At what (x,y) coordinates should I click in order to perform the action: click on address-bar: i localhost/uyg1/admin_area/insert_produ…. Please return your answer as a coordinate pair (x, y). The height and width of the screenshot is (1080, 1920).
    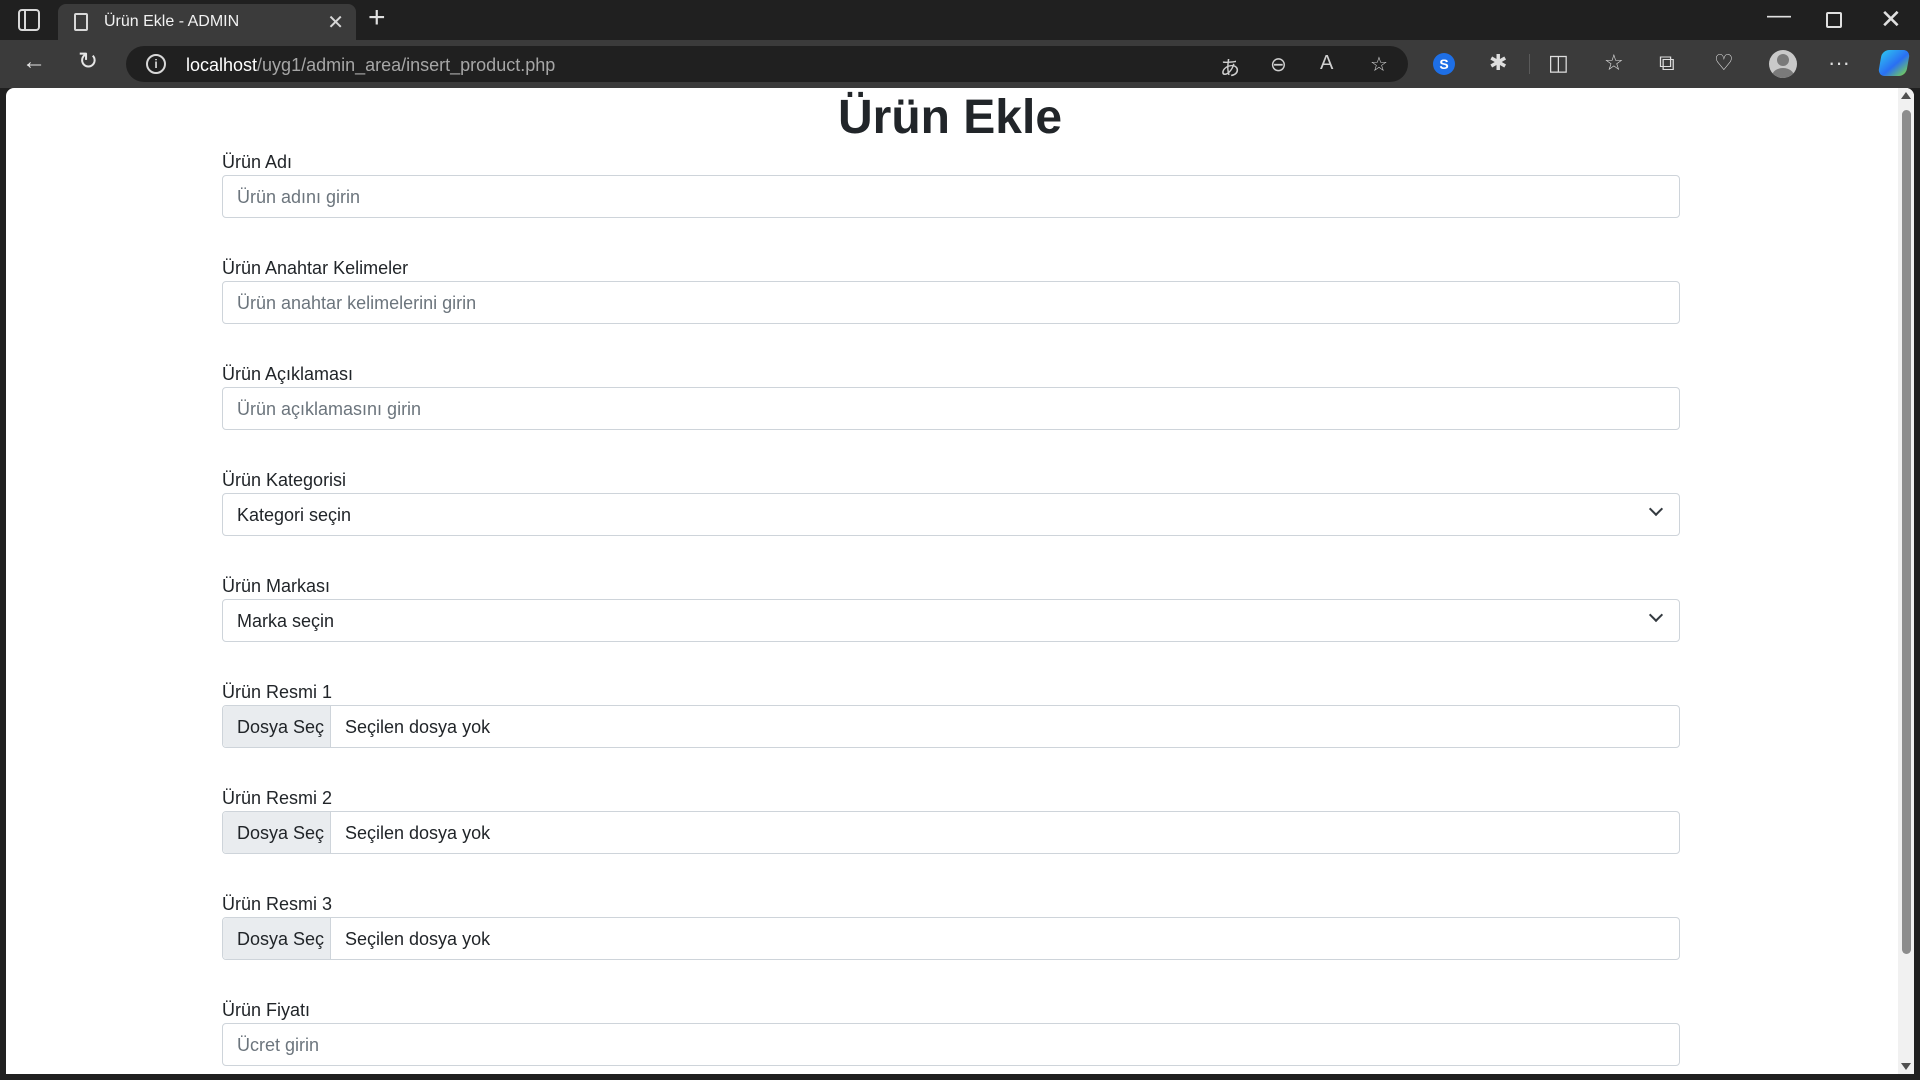
    Looking at the image, I should click on (767, 64).